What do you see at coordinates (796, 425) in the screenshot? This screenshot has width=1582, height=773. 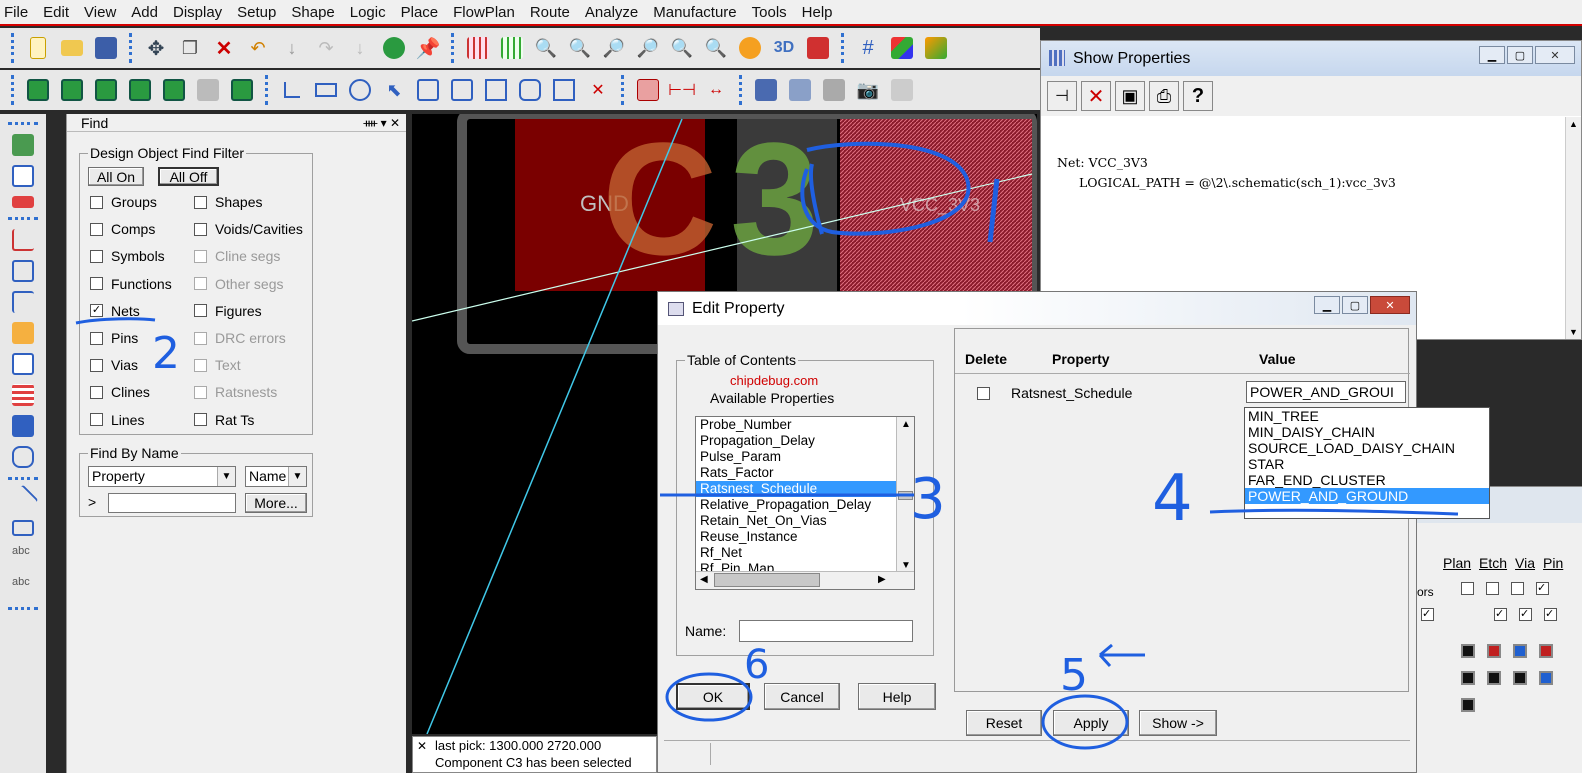 I see `available-property-item: Probe_Number` at bounding box center [796, 425].